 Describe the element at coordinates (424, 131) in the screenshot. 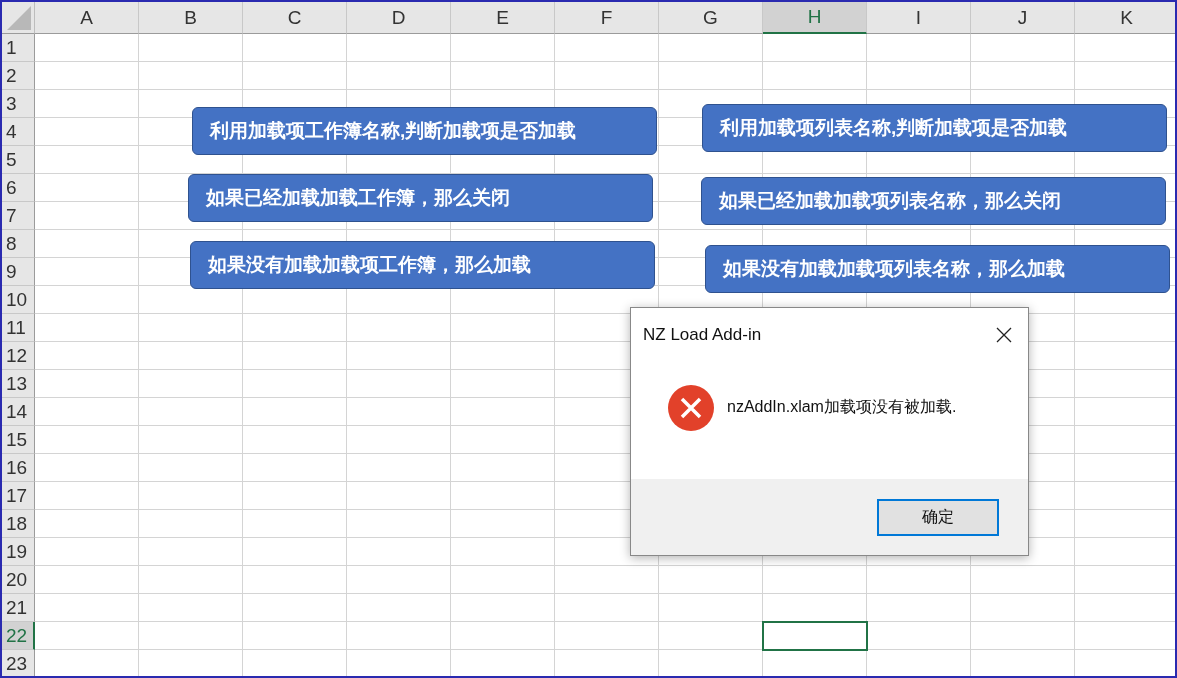

I see `macro-button: 利用加载项工作簿名称,判断加载项是否加载` at that location.